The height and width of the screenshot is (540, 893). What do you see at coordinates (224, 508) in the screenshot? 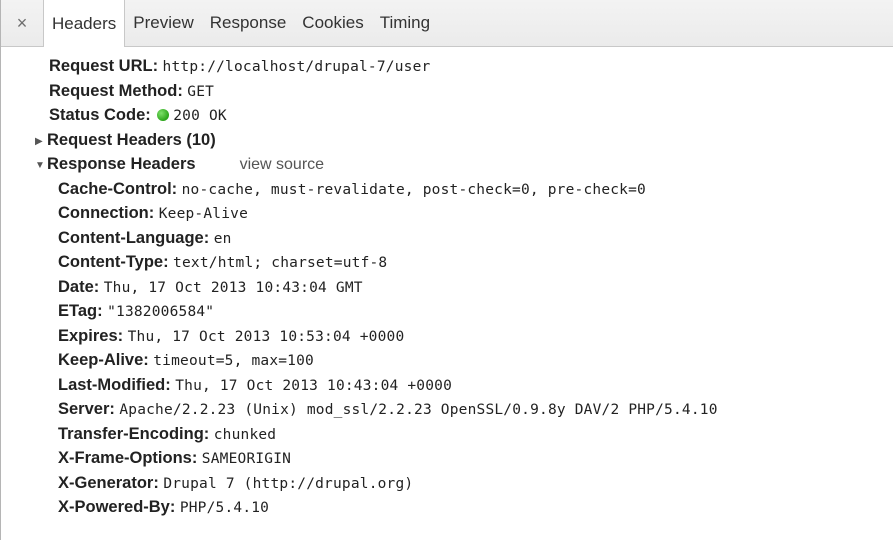
I see `header-value: PHP/5.4.10` at bounding box center [224, 508].